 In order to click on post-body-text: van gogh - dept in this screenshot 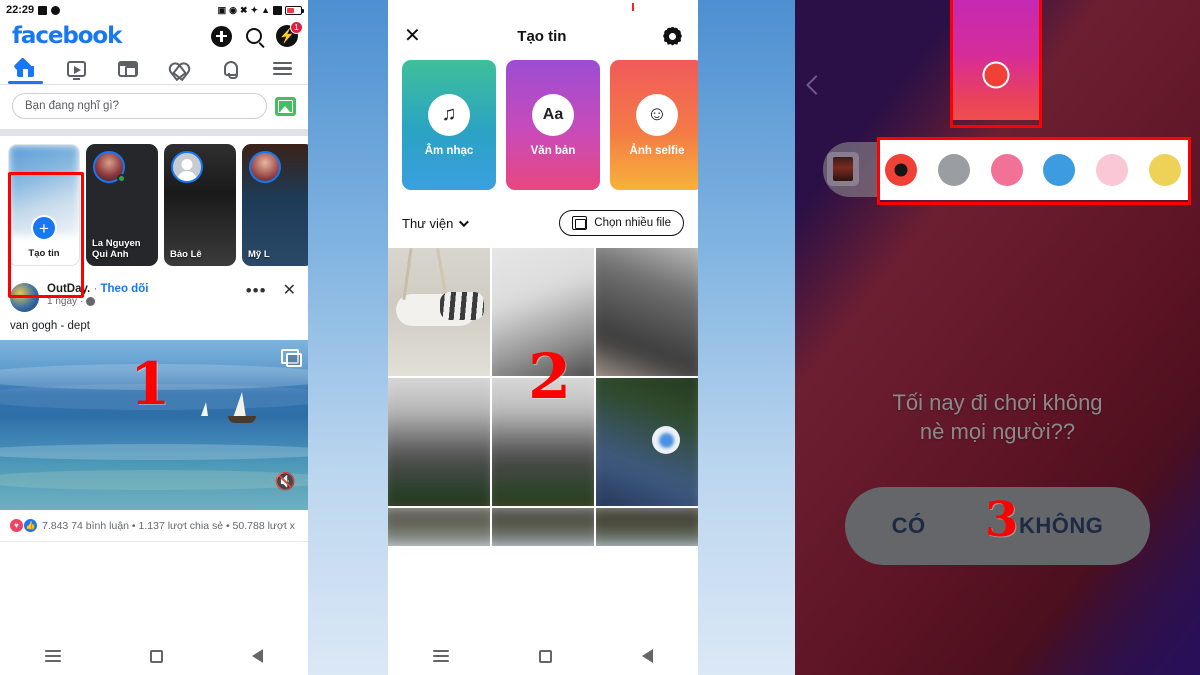, I will do `click(50, 326)`.